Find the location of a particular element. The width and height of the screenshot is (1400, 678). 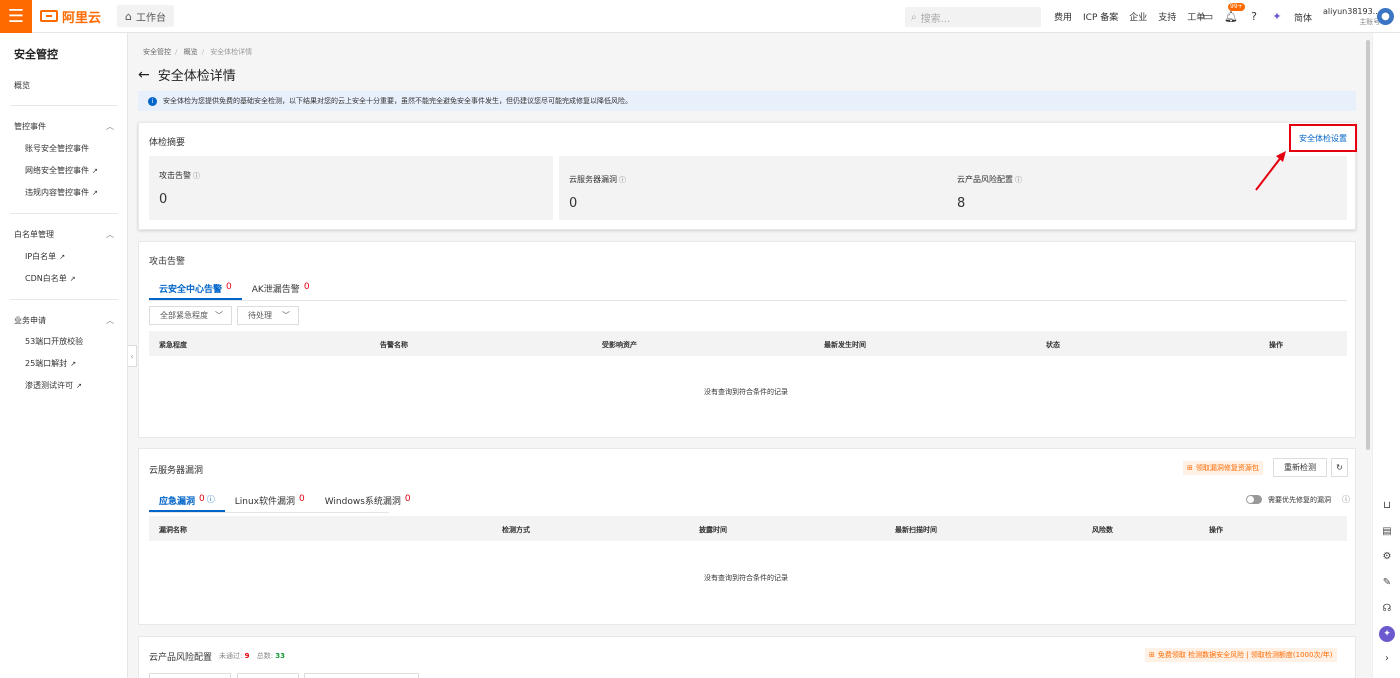

refresh-icon: ↻ is located at coordinates (1339, 467).